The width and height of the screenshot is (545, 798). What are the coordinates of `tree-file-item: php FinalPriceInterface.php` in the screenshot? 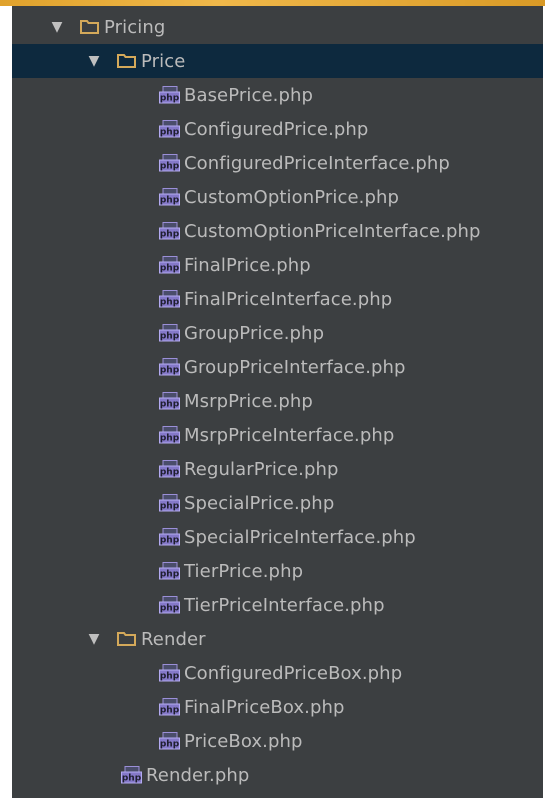 It's located at (277, 299).